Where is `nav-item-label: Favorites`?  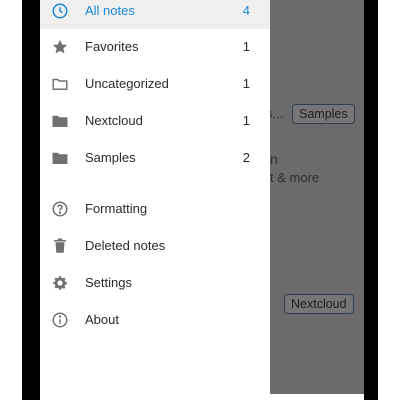
nav-item-label: Favorites is located at coordinates (112, 46).